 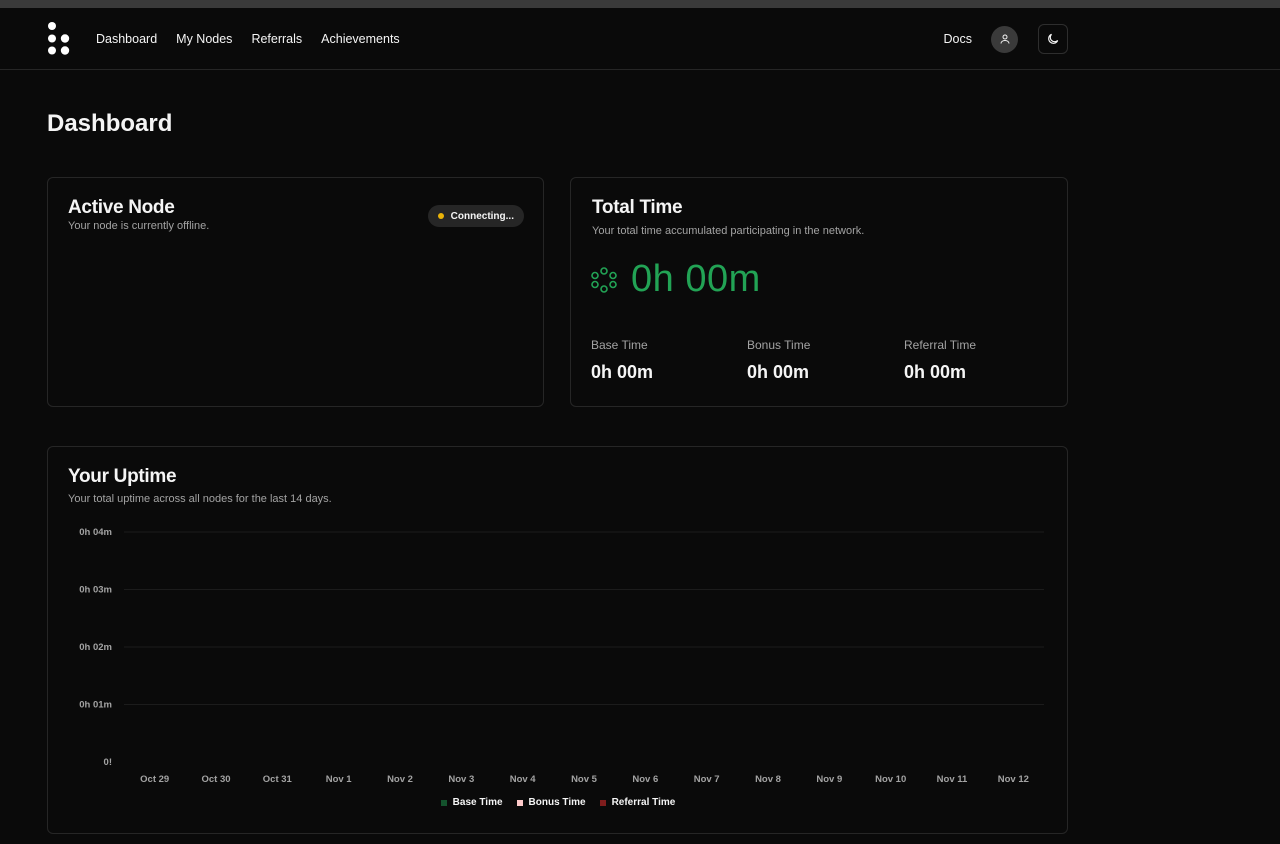 I want to click on nav-referrals-link: Referrals, so click(x=276, y=39).